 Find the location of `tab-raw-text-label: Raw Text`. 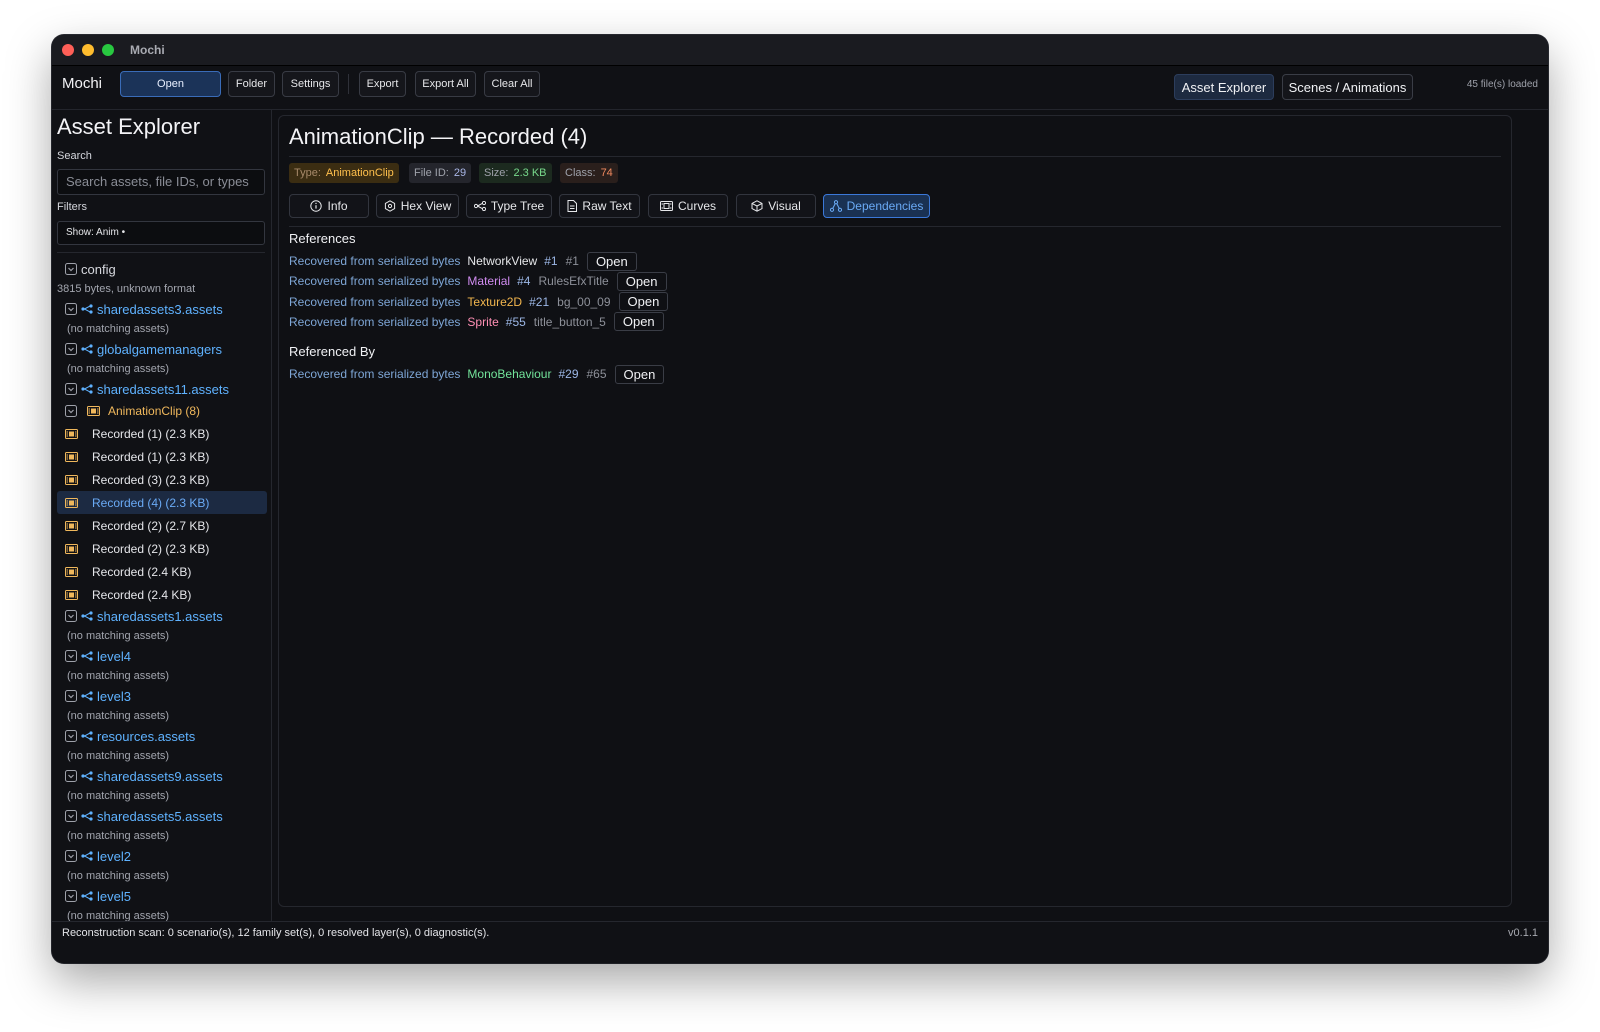

tab-raw-text-label: Raw Text is located at coordinates (607, 206).